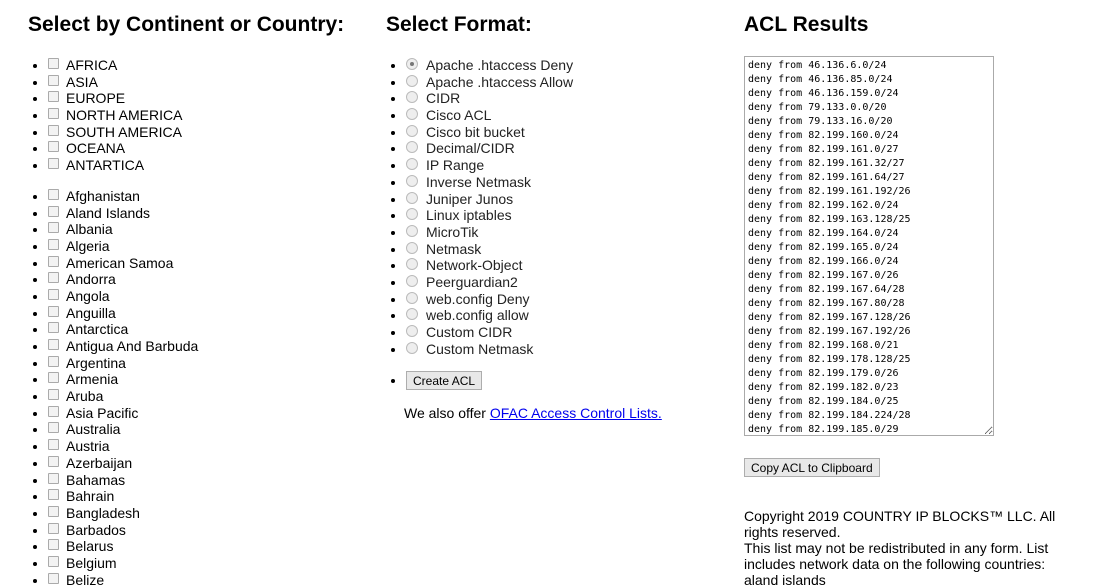 Image resolution: width=1106 pixels, height=588 pixels. What do you see at coordinates (534, 165) in the screenshot?
I see `format-option: IP Range` at bounding box center [534, 165].